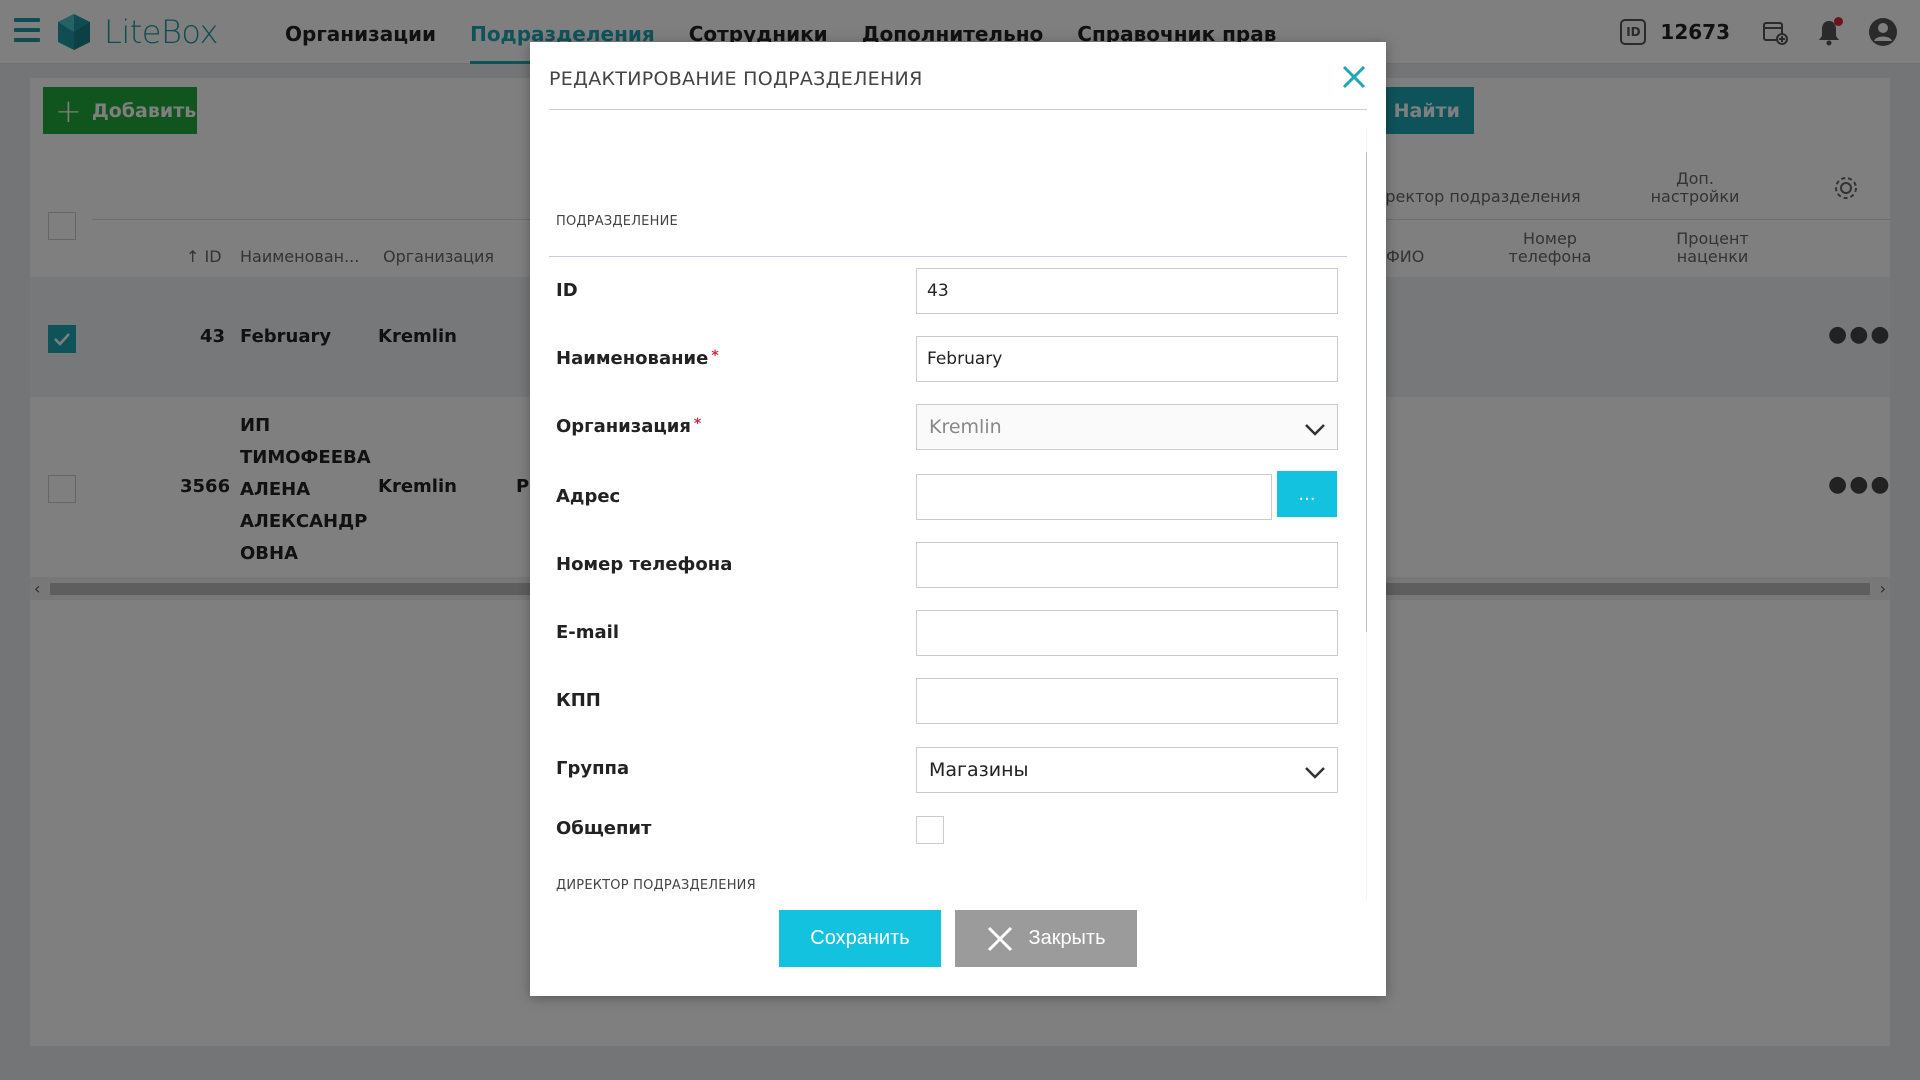 The height and width of the screenshot is (1080, 1920). Describe the element at coordinates (958, 109) in the screenshot. I see `dialog-divider` at that location.